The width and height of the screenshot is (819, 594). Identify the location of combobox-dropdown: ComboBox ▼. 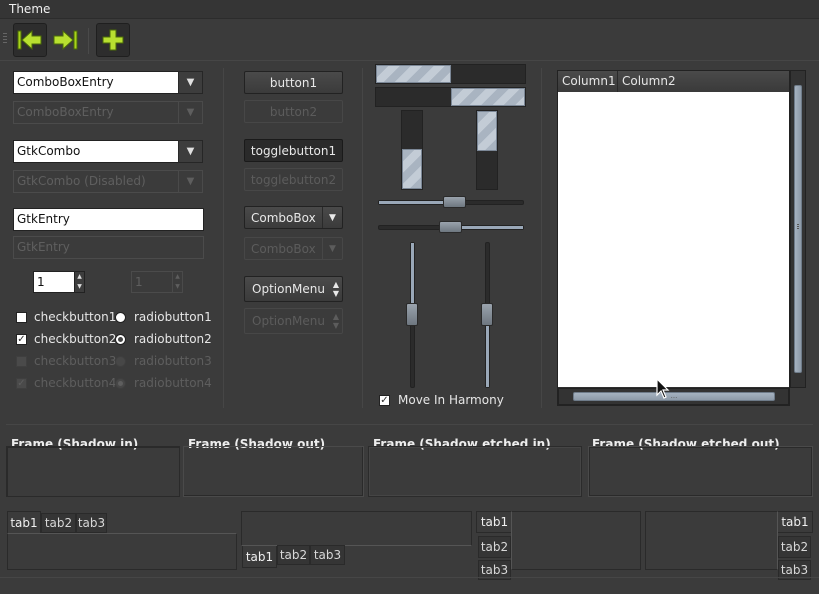
(293, 217).